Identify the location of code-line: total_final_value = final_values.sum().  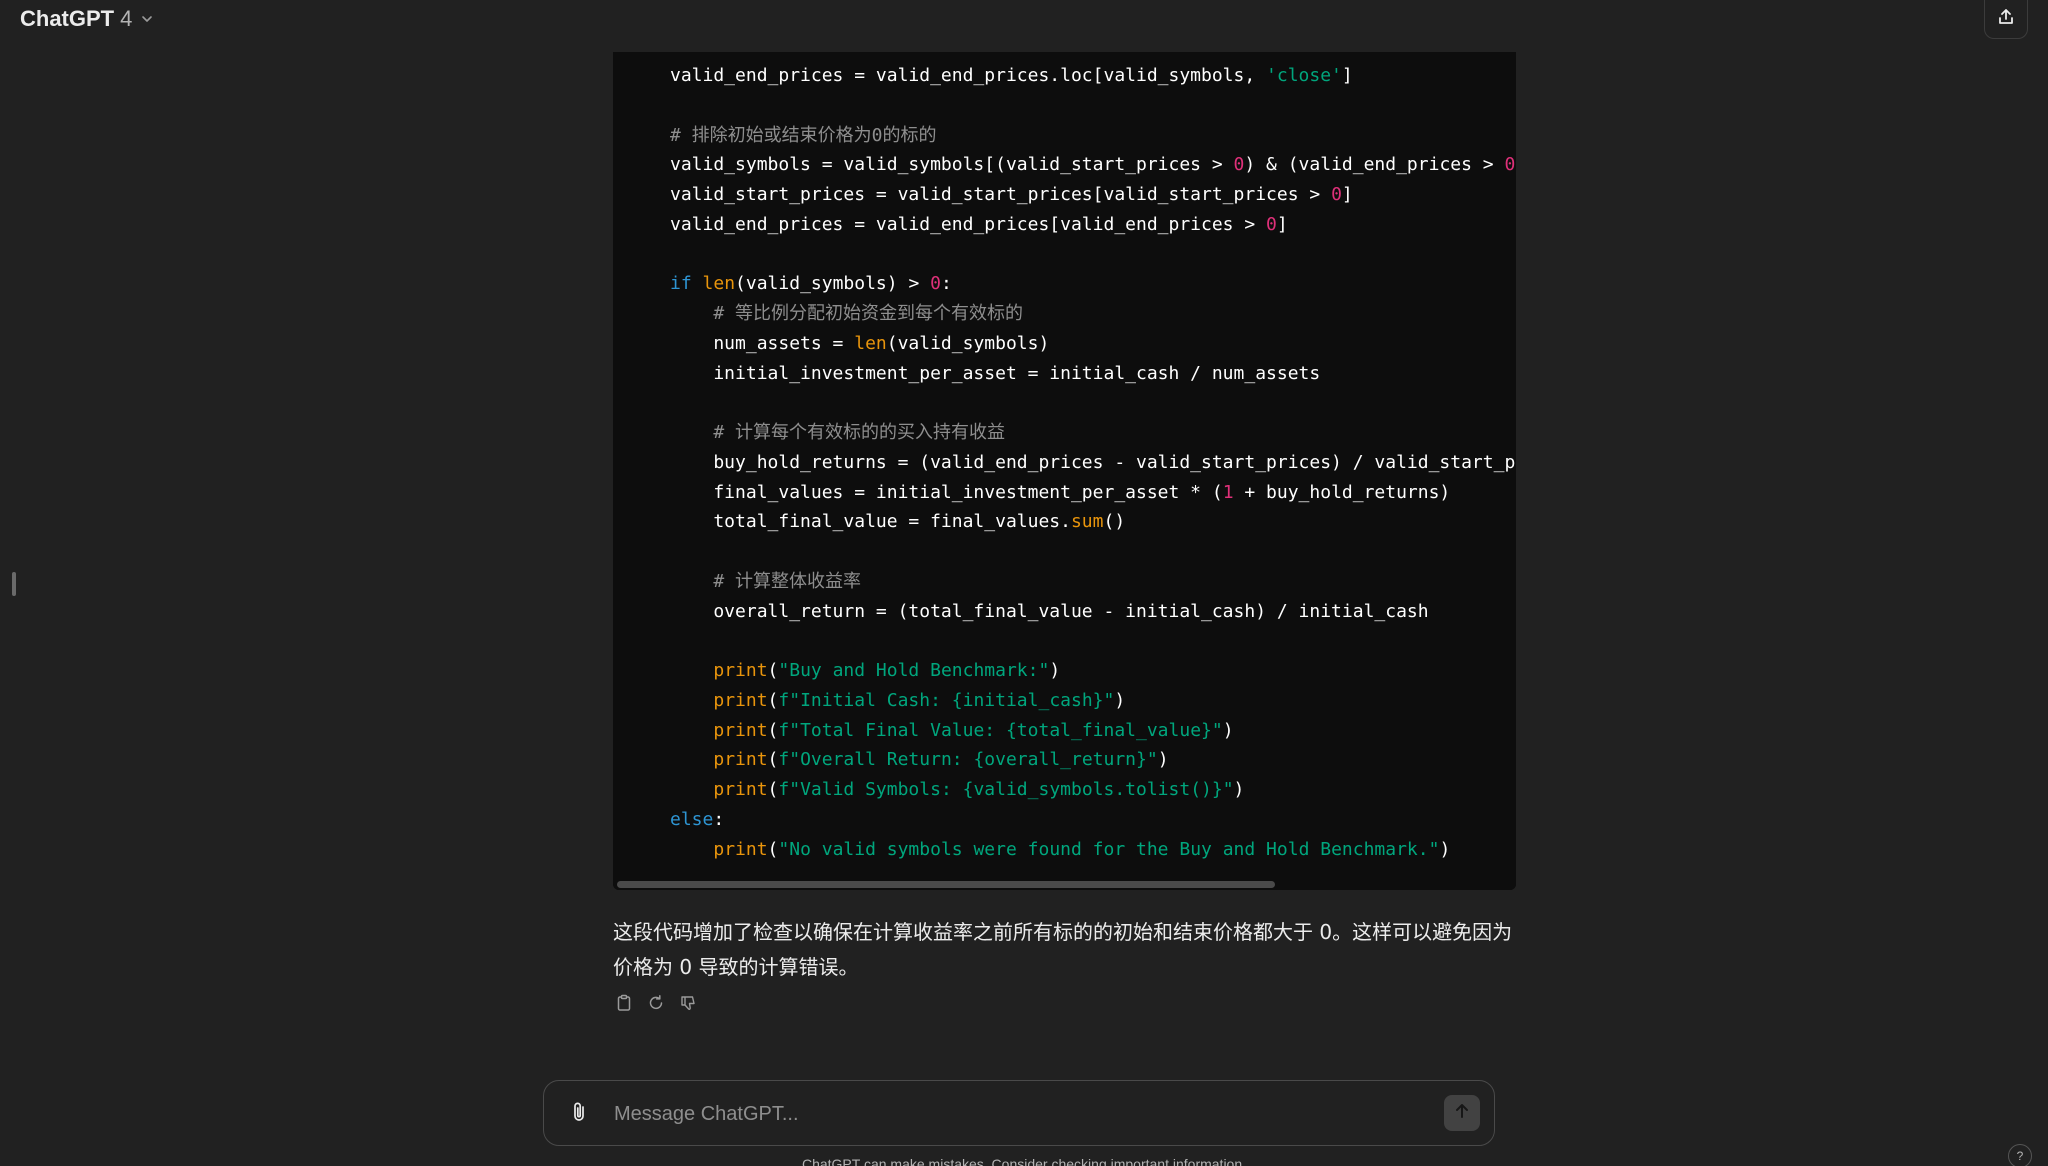
(1093, 522).